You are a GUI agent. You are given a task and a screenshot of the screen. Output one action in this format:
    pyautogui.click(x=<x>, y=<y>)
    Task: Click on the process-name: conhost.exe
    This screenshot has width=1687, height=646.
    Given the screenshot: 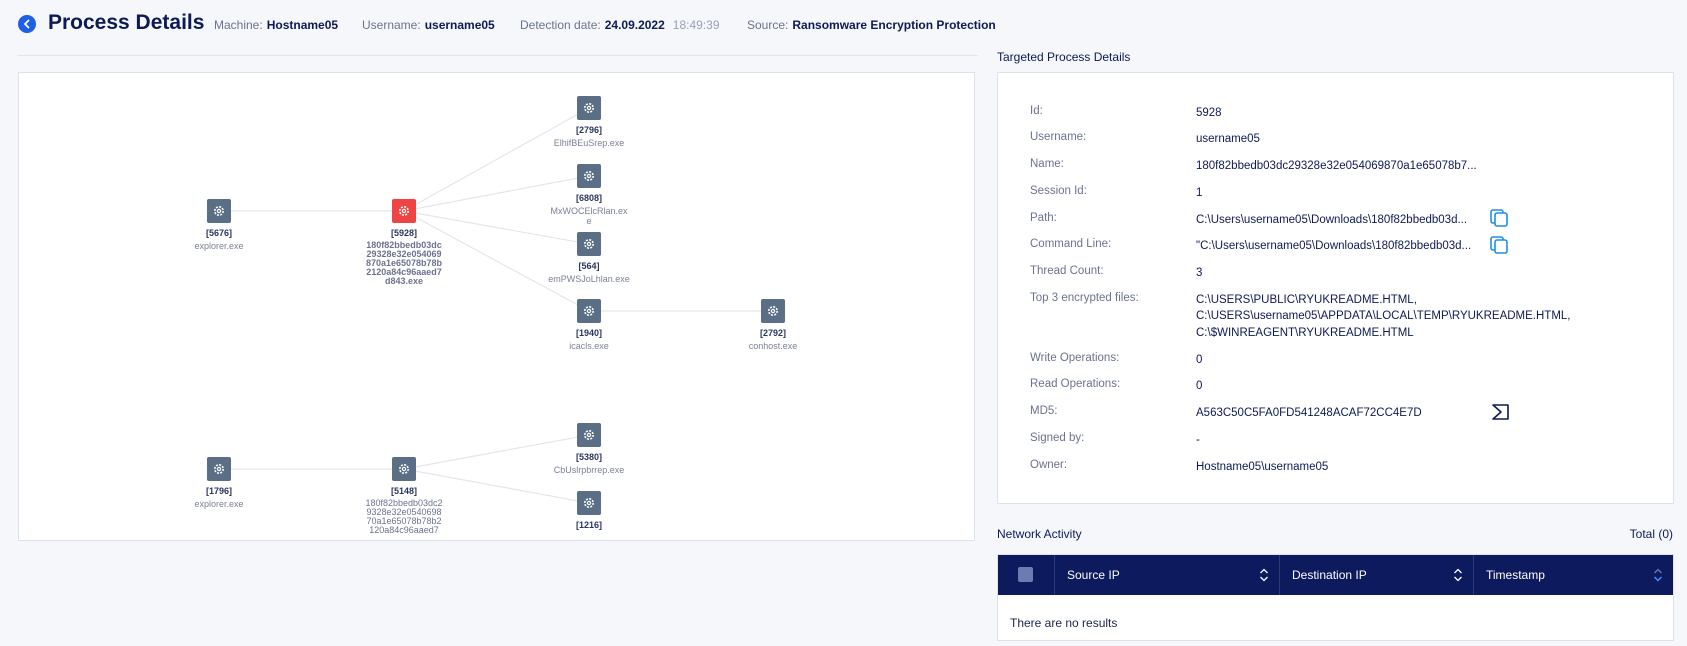 What is the action you would take?
    pyautogui.click(x=773, y=346)
    